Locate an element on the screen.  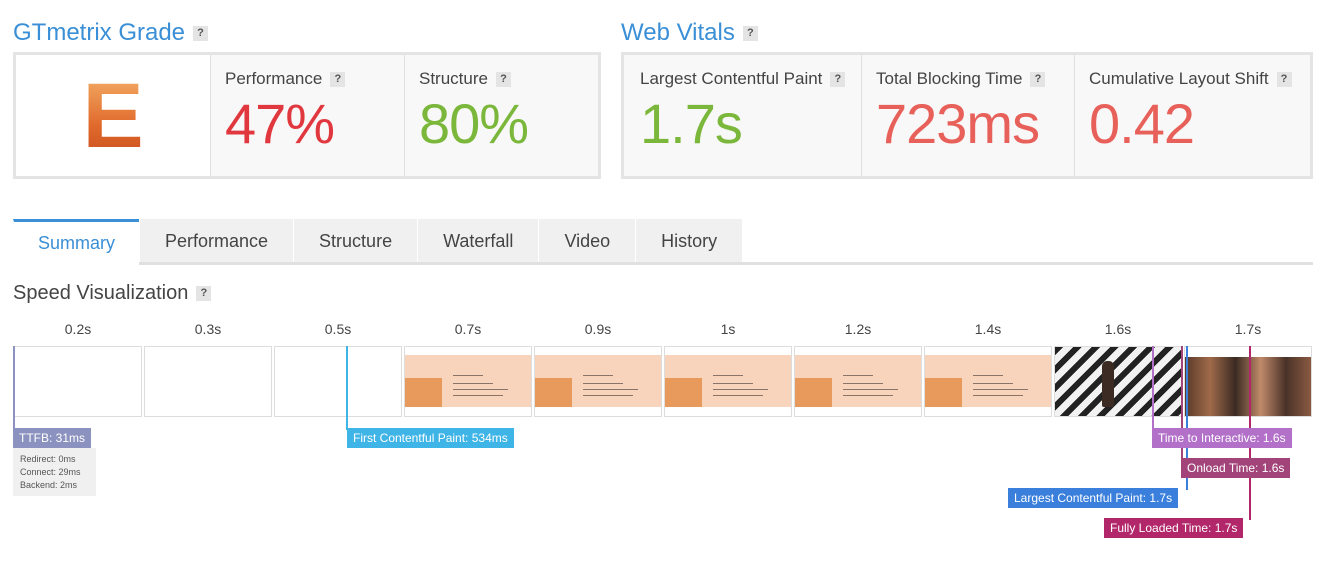
structure-help-icon: ? is located at coordinates (503, 80).